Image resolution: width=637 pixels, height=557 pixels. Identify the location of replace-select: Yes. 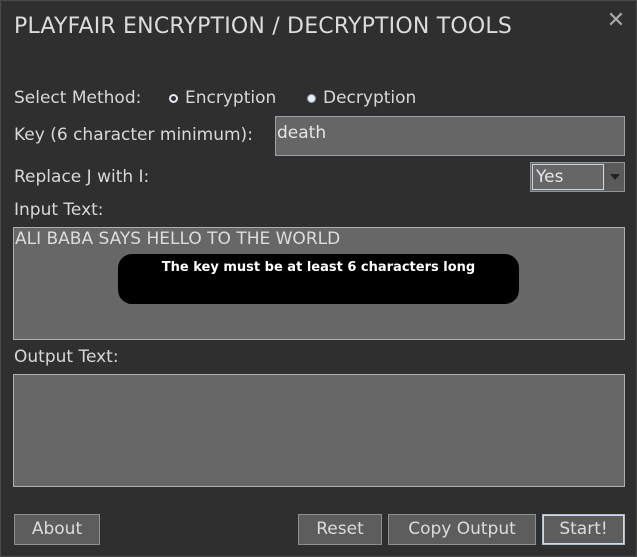
(577, 177).